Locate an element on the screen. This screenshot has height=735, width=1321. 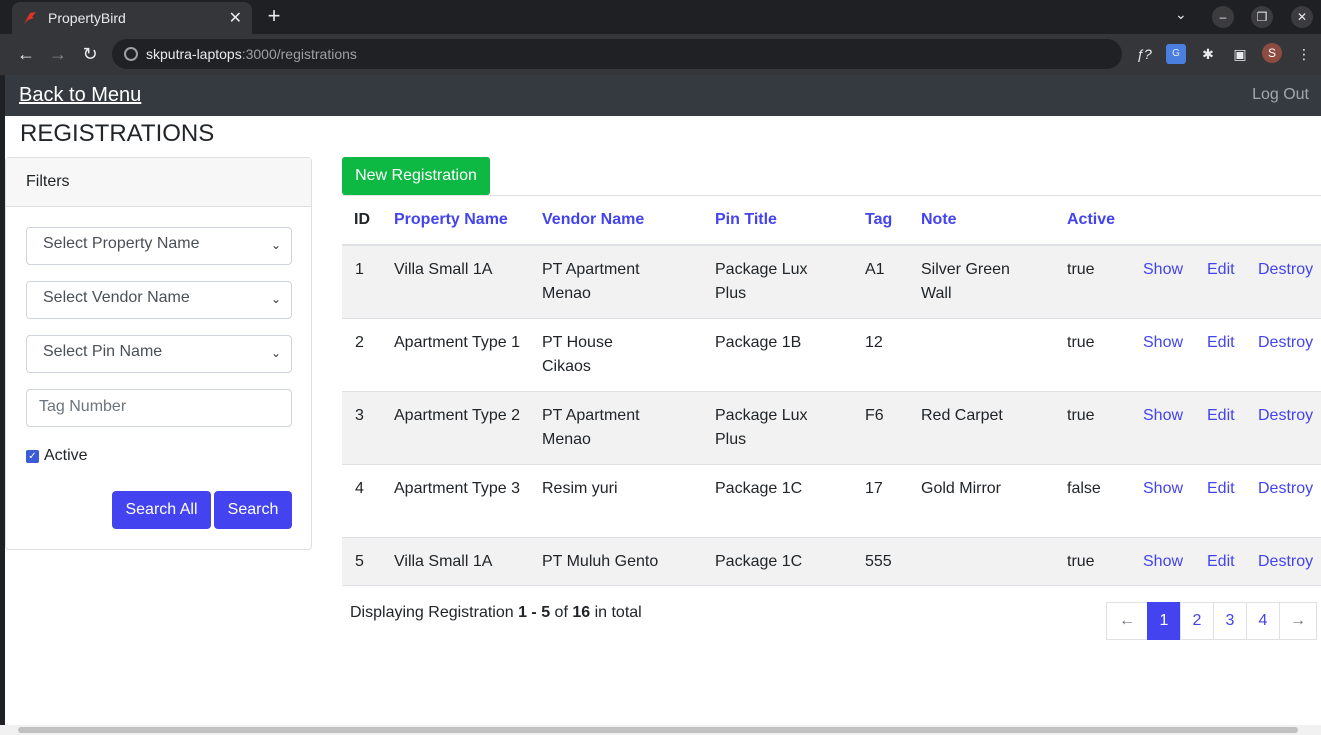
back-to-menu-link: Back to Menu is located at coordinates (80, 95).